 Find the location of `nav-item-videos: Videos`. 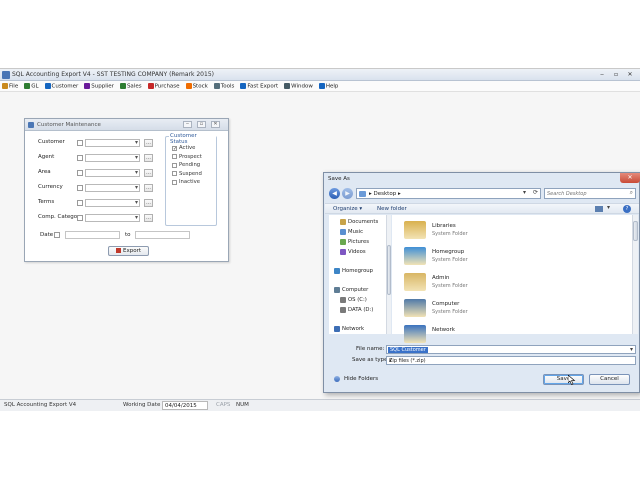

nav-item-videos: Videos is located at coordinates (353, 252).